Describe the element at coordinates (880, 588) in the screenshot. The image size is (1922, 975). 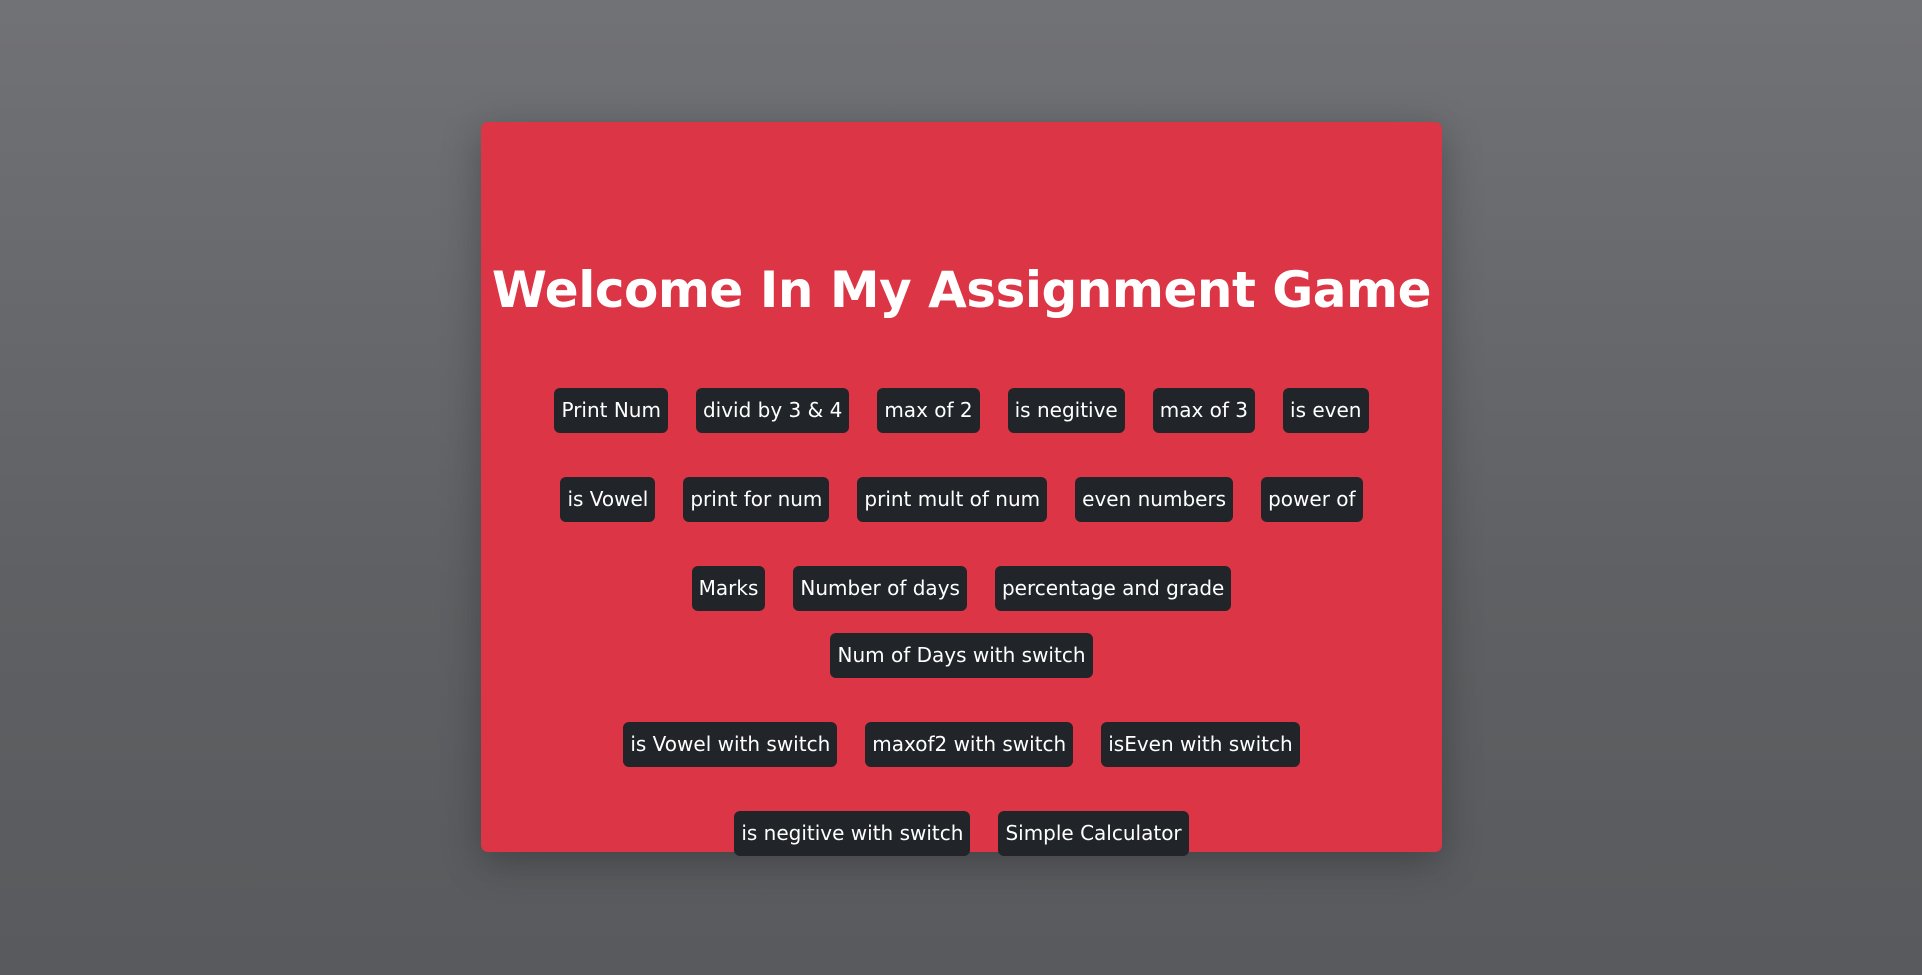
I see `number-of-days-button: Number of days` at that location.